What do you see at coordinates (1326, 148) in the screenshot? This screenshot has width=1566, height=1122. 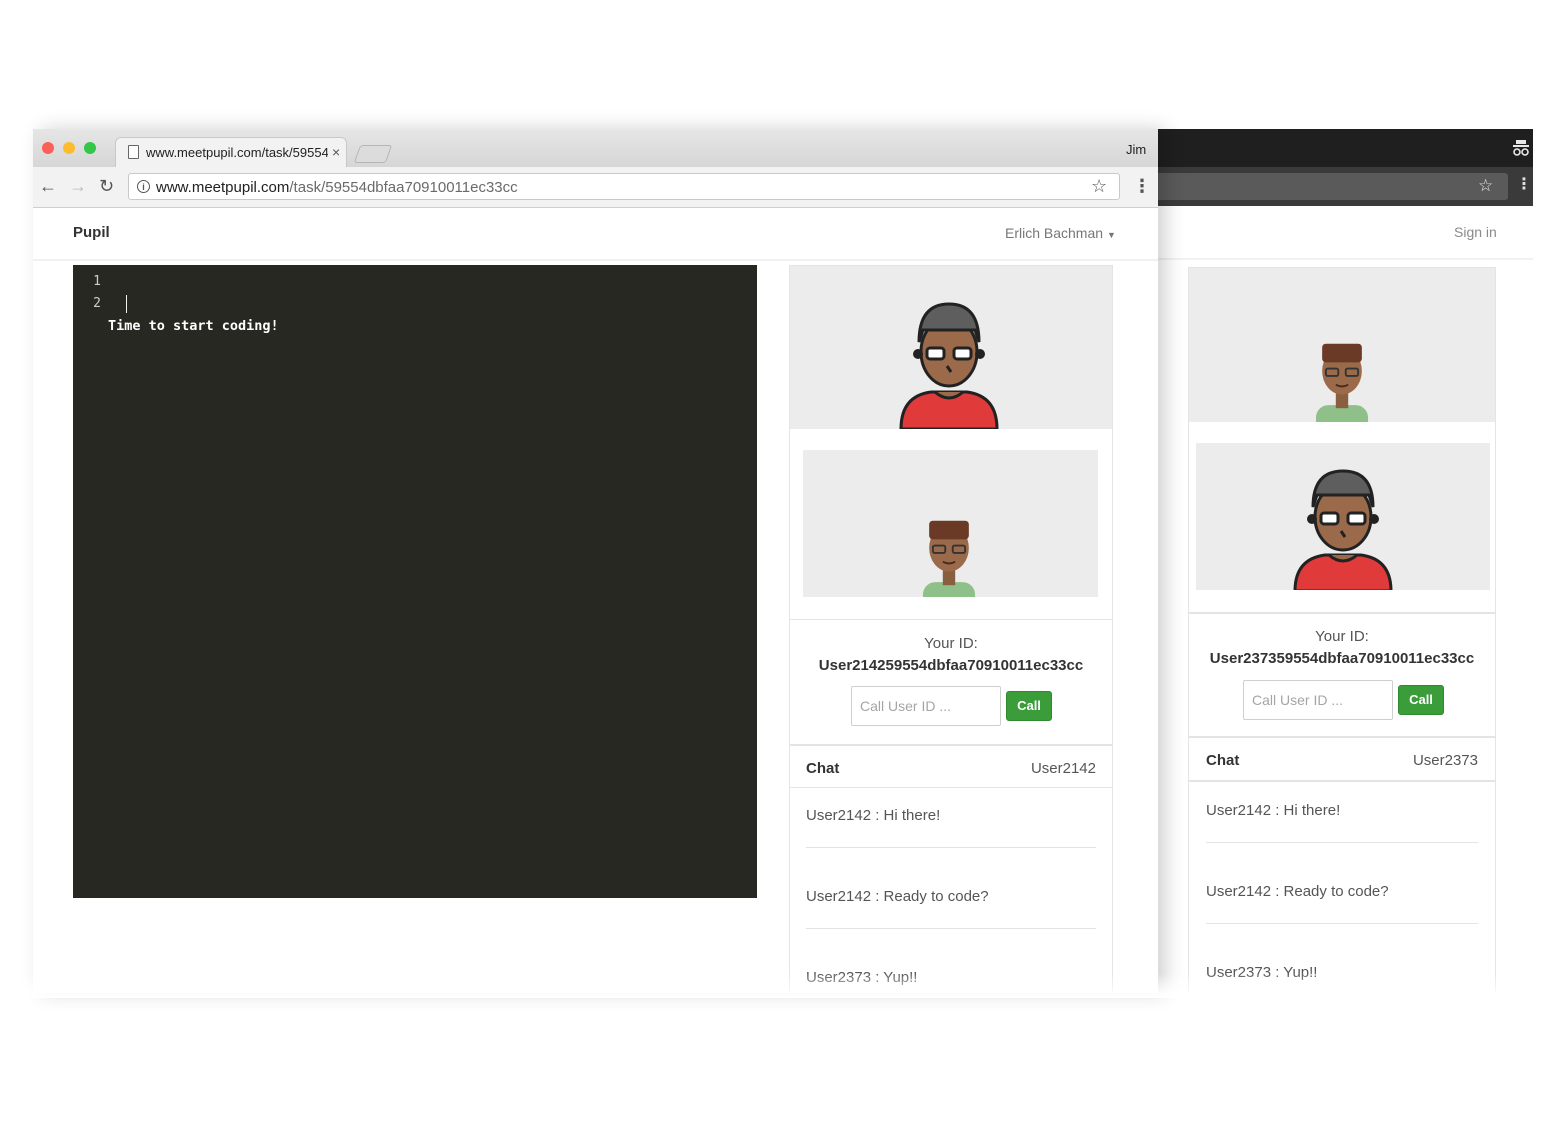 I see `incognito-titlebar` at bounding box center [1326, 148].